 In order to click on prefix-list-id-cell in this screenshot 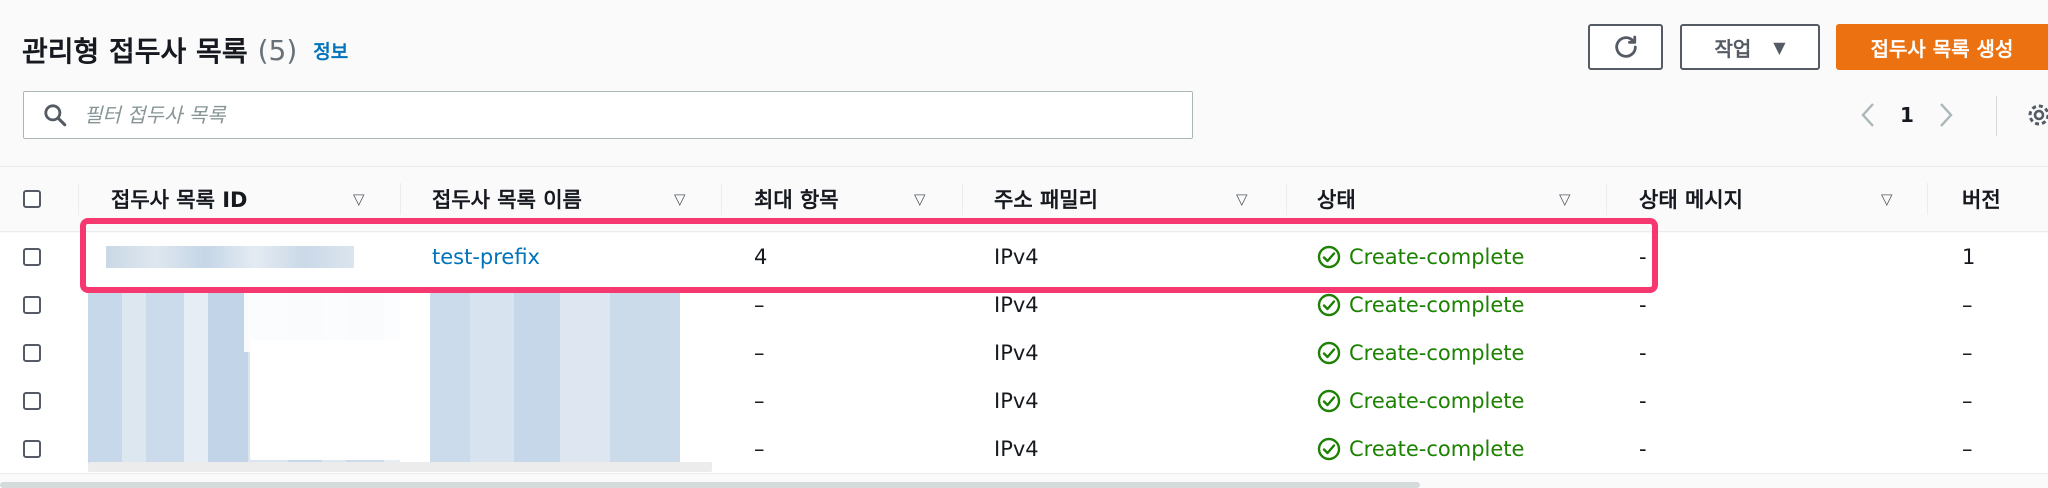, I will do `click(230, 257)`.